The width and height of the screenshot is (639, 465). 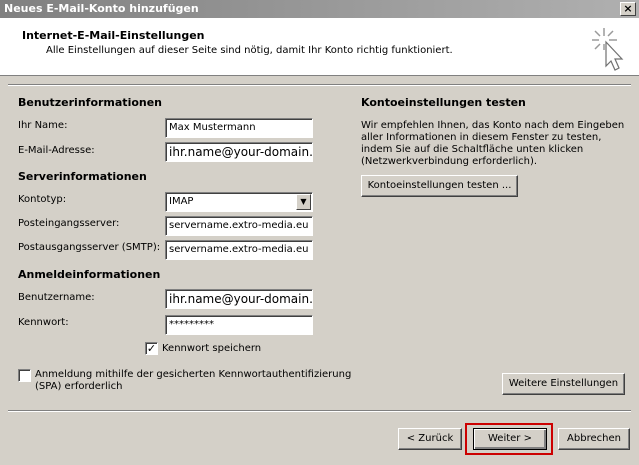 I want to click on section-test-settings: Kontoeinstellungen testen, so click(x=443, y=102).